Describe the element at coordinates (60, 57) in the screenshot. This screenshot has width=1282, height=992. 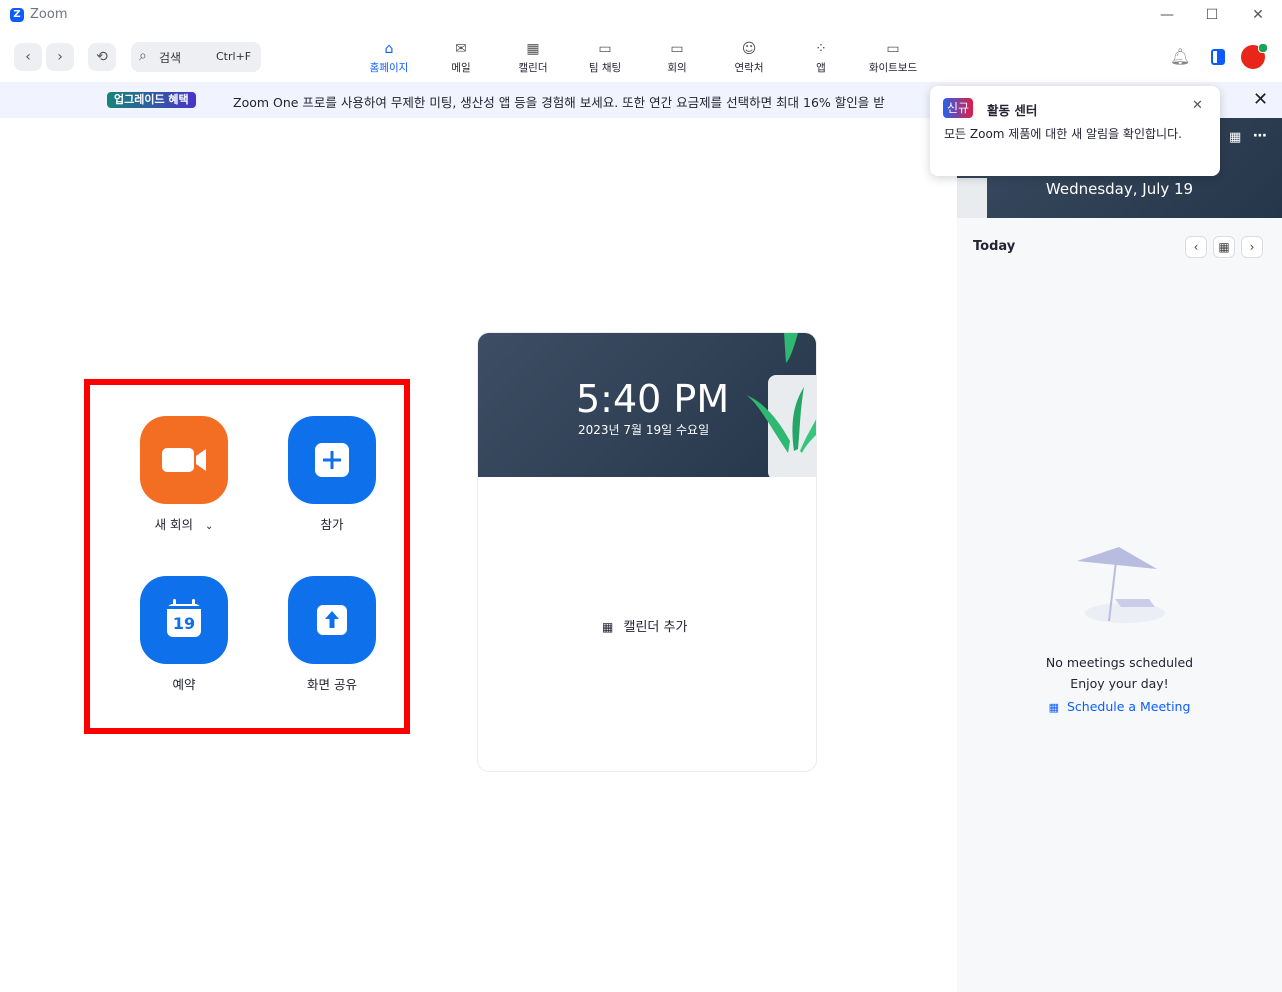
I see `forward-button: ›` at that location.